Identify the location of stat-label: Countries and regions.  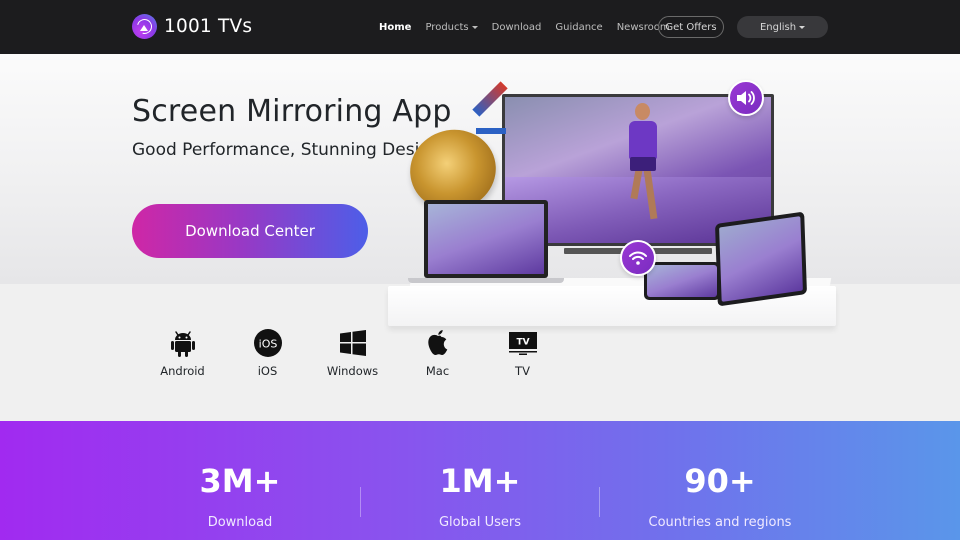
(720, 522).